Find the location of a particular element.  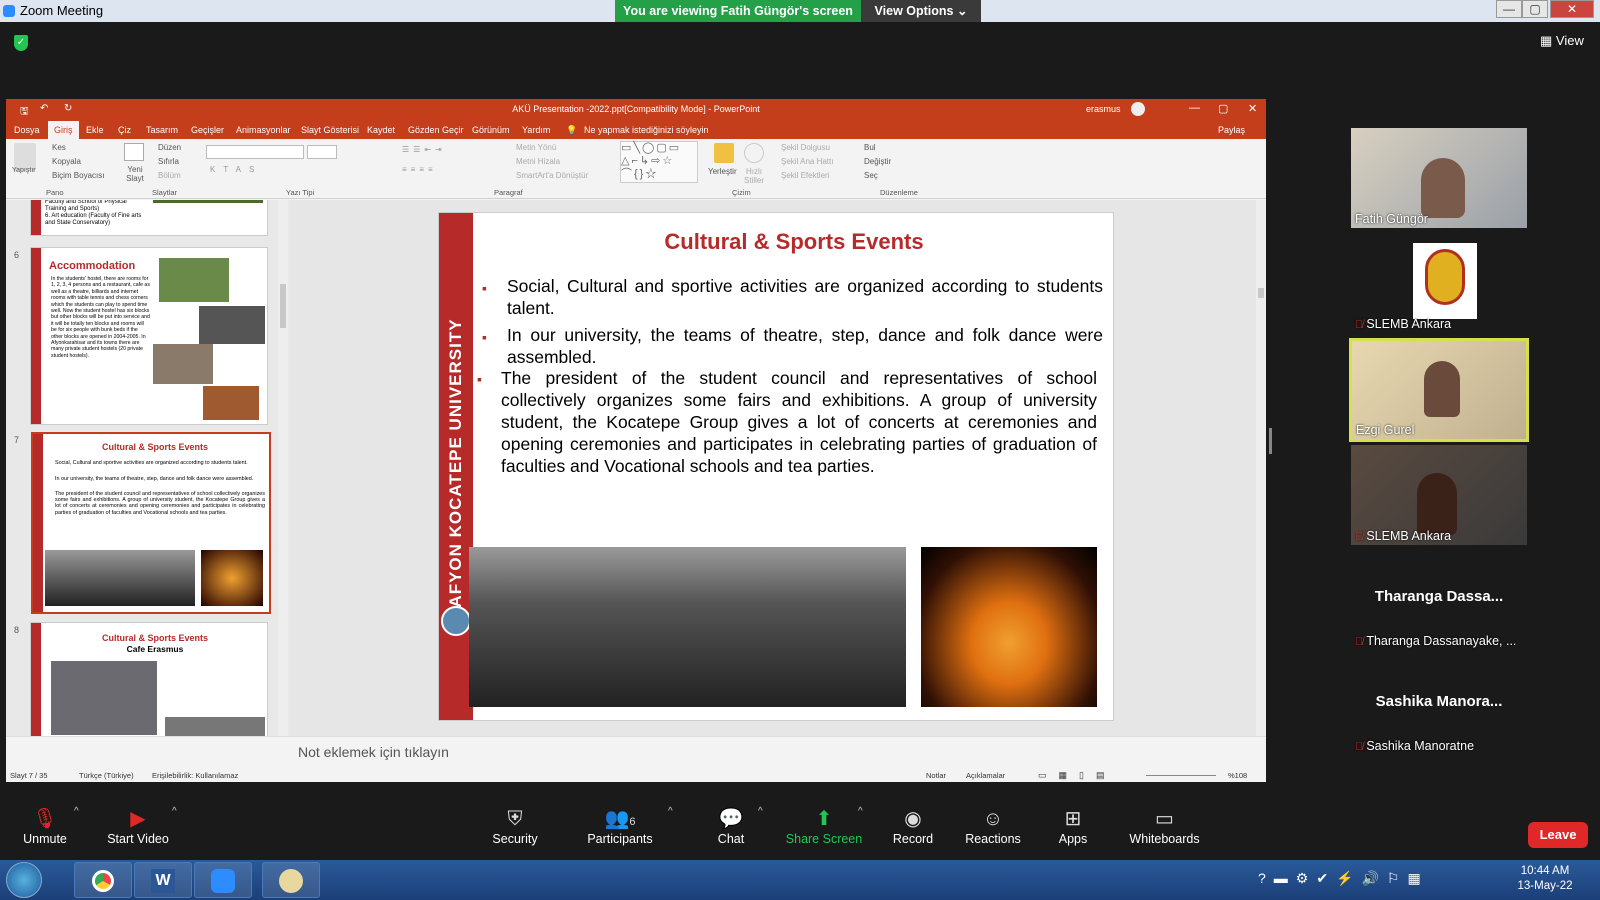

menu-tasarim: Tasarım is located at coordinates (162, 130).